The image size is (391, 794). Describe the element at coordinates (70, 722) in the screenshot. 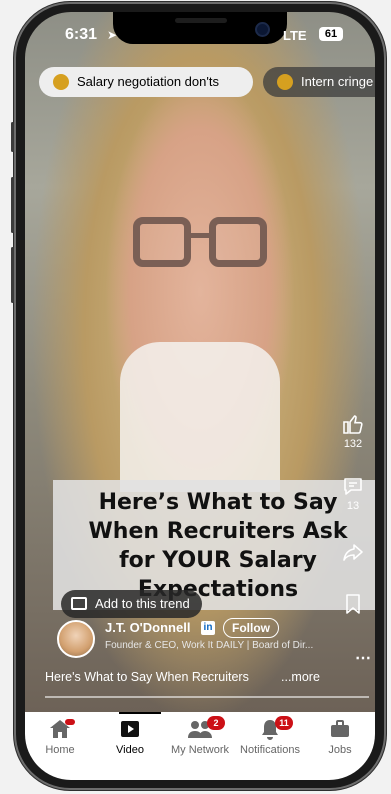

I see `home-notification-dot` at that location.